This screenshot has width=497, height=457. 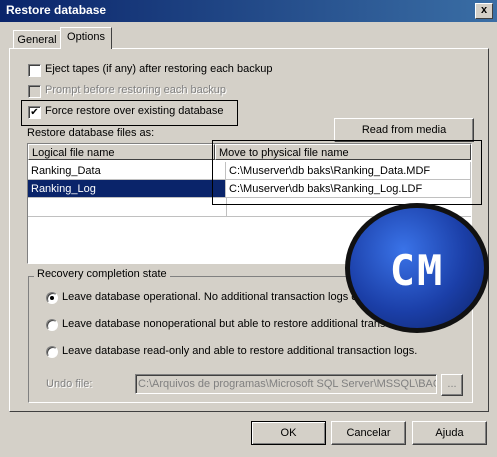 I want to click on help-button: Ajuda, so click(x=449, y=433).